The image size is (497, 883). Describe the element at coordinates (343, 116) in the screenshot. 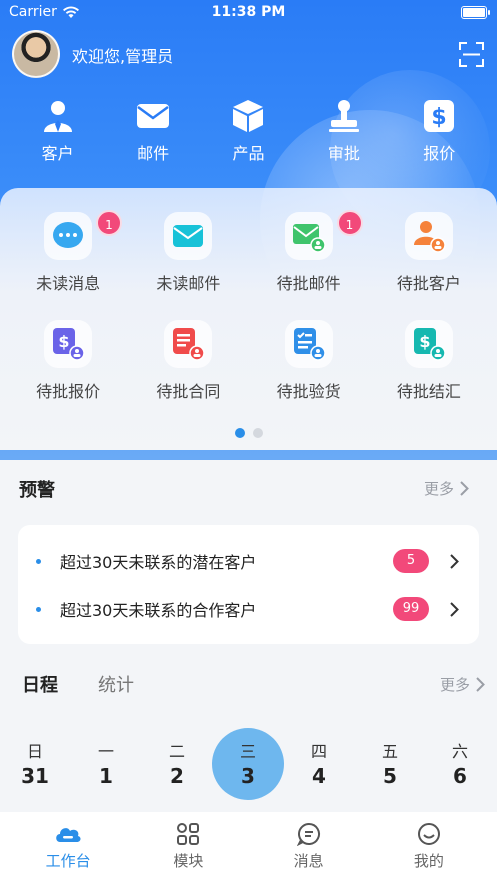

I see `approval-stamp-icon` at that location.